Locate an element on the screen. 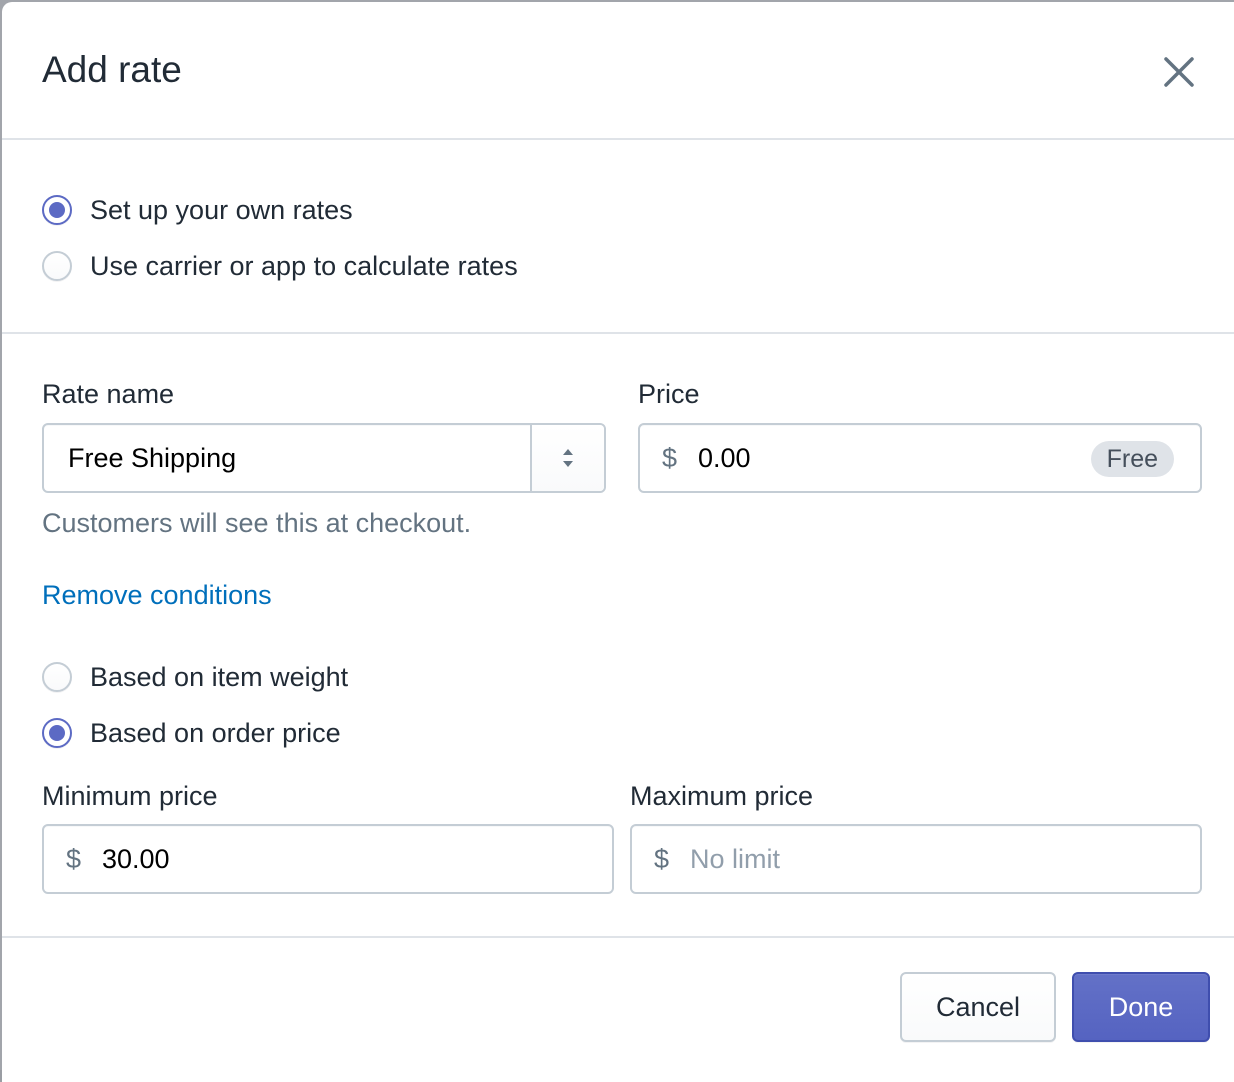  remove-conditions-link: Remove conditions is located at coordinates (157, 595).